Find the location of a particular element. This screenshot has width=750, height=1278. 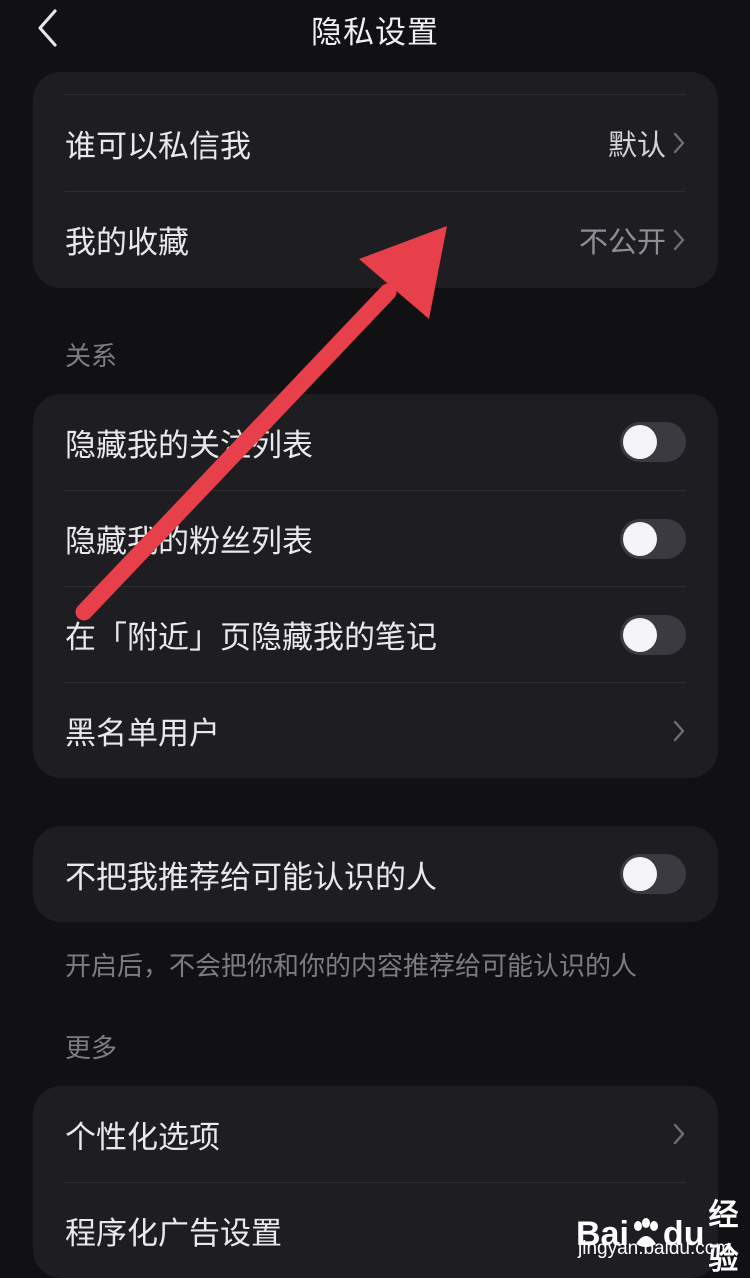

hide-nearby-notes-toggle is located at coordinates (653, 634).